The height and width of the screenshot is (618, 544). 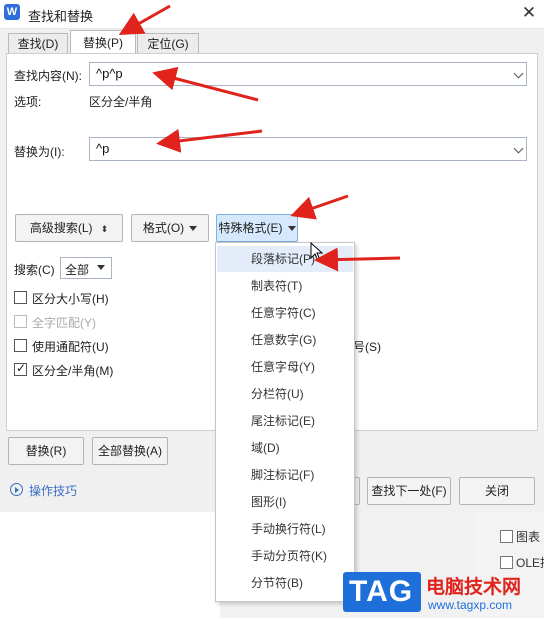 What do you see at coordinates (474, 587) in the screenshot?
I see `watermark-site-name: 电脑技术网` at bounding box center [474, 587].